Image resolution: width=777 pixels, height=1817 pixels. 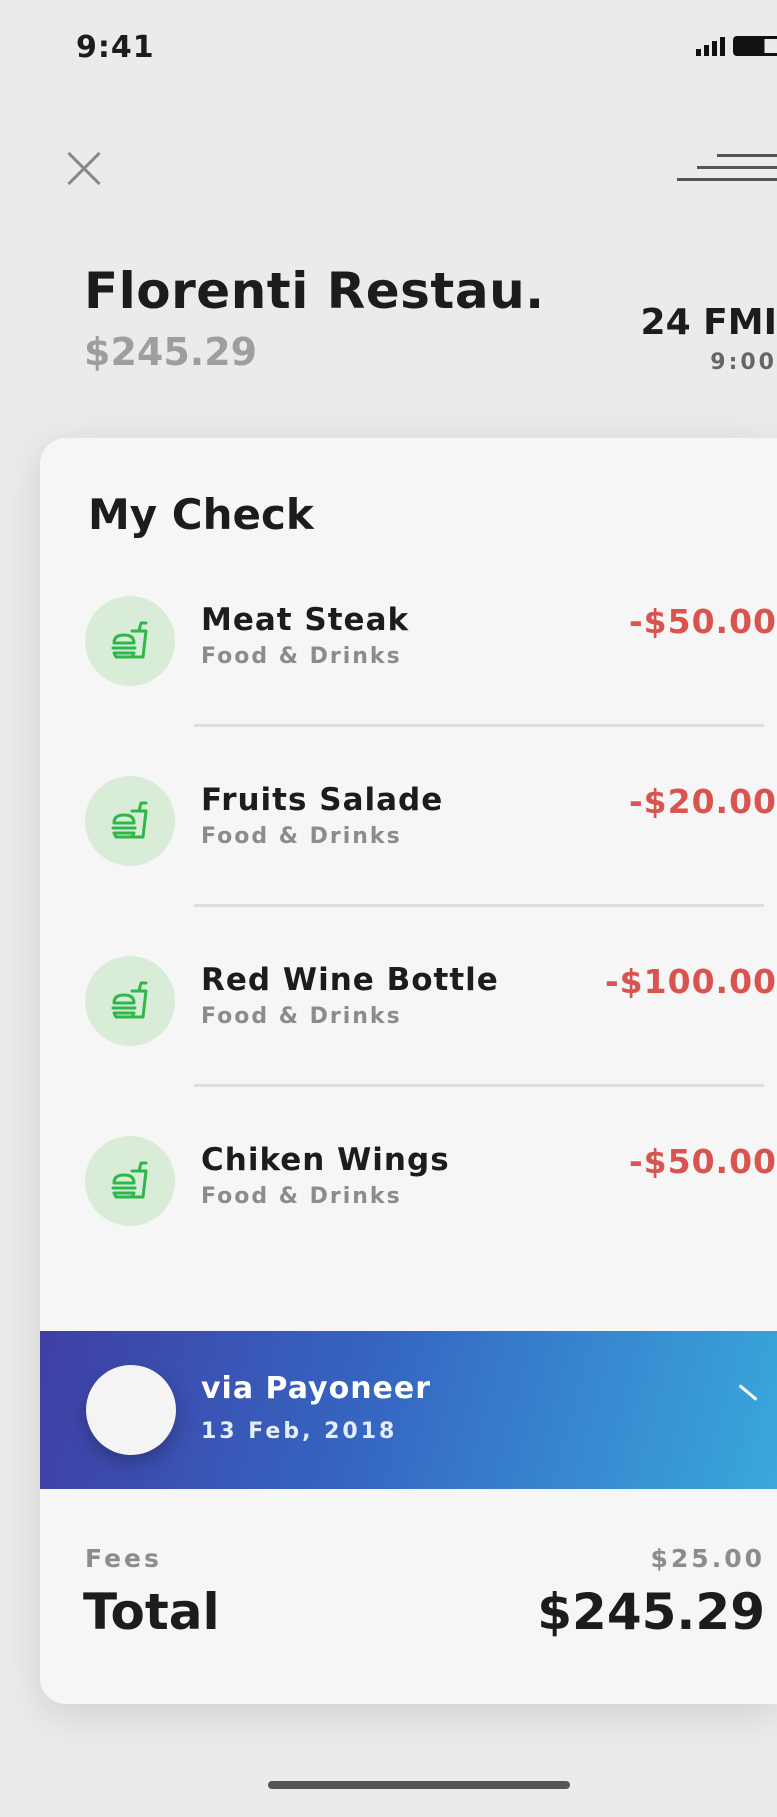 I want to click on fees-label: Fees, so click(x=123, y=1558).